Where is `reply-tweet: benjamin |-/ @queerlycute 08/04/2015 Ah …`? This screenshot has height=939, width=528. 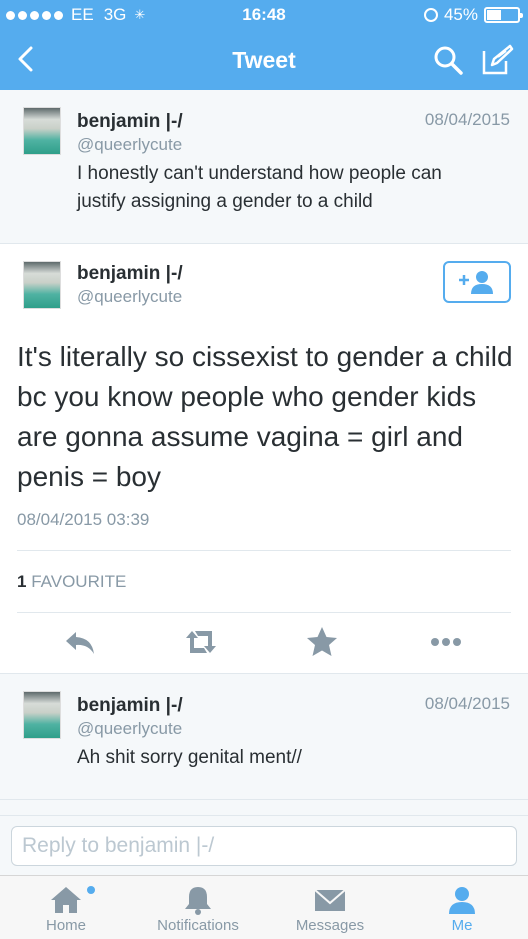 reply-tweet: benjamin |-/ @queerlycute 08/04/2015 Ah … is located at coordinates (264, 737).